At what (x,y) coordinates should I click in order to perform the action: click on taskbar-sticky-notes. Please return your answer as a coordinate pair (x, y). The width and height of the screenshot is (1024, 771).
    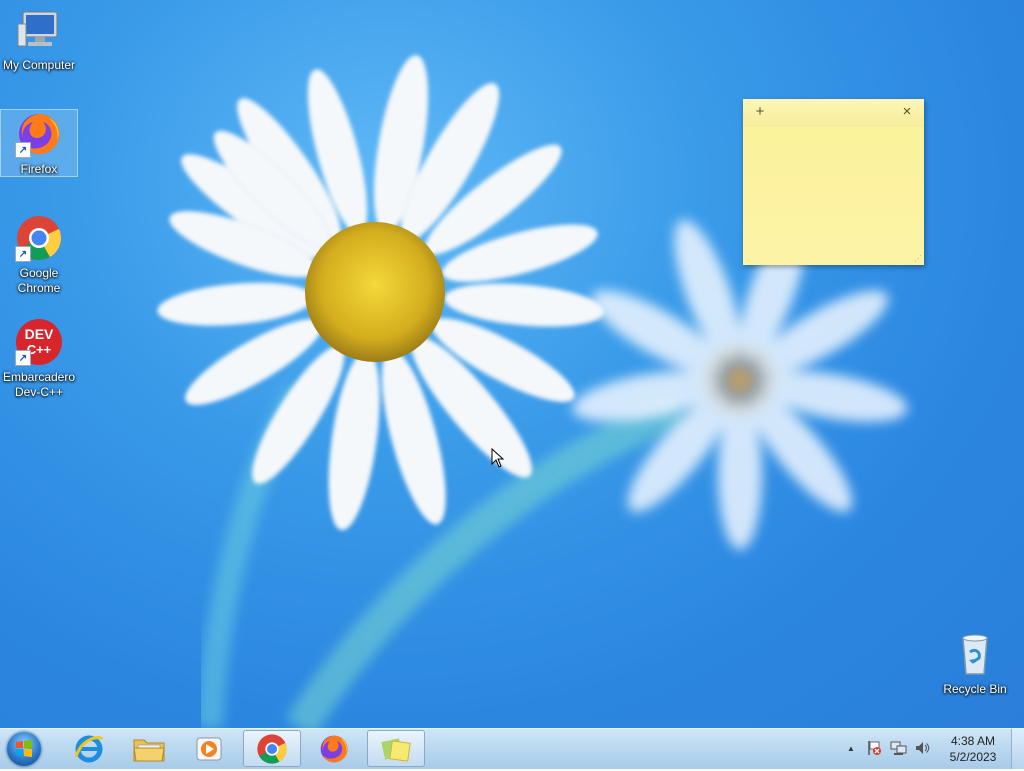
    Looking at the image, I should click on (396, 748).